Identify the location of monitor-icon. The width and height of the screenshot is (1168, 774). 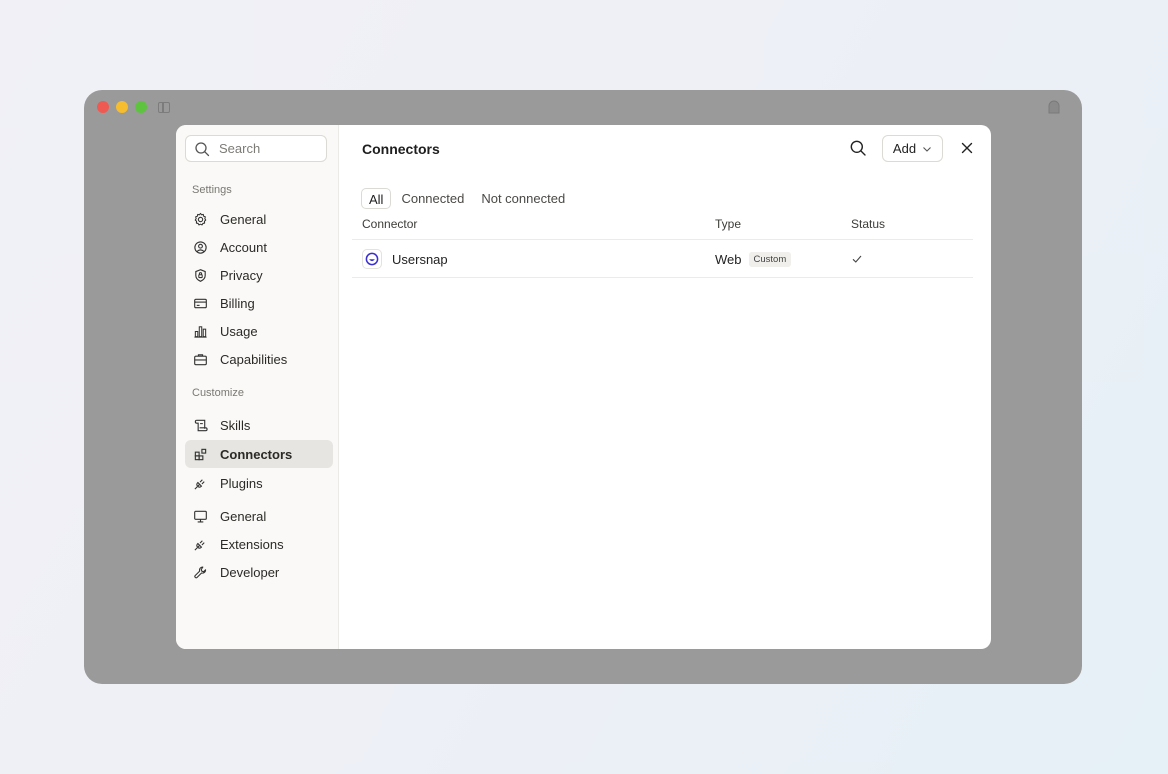
(200, 516).